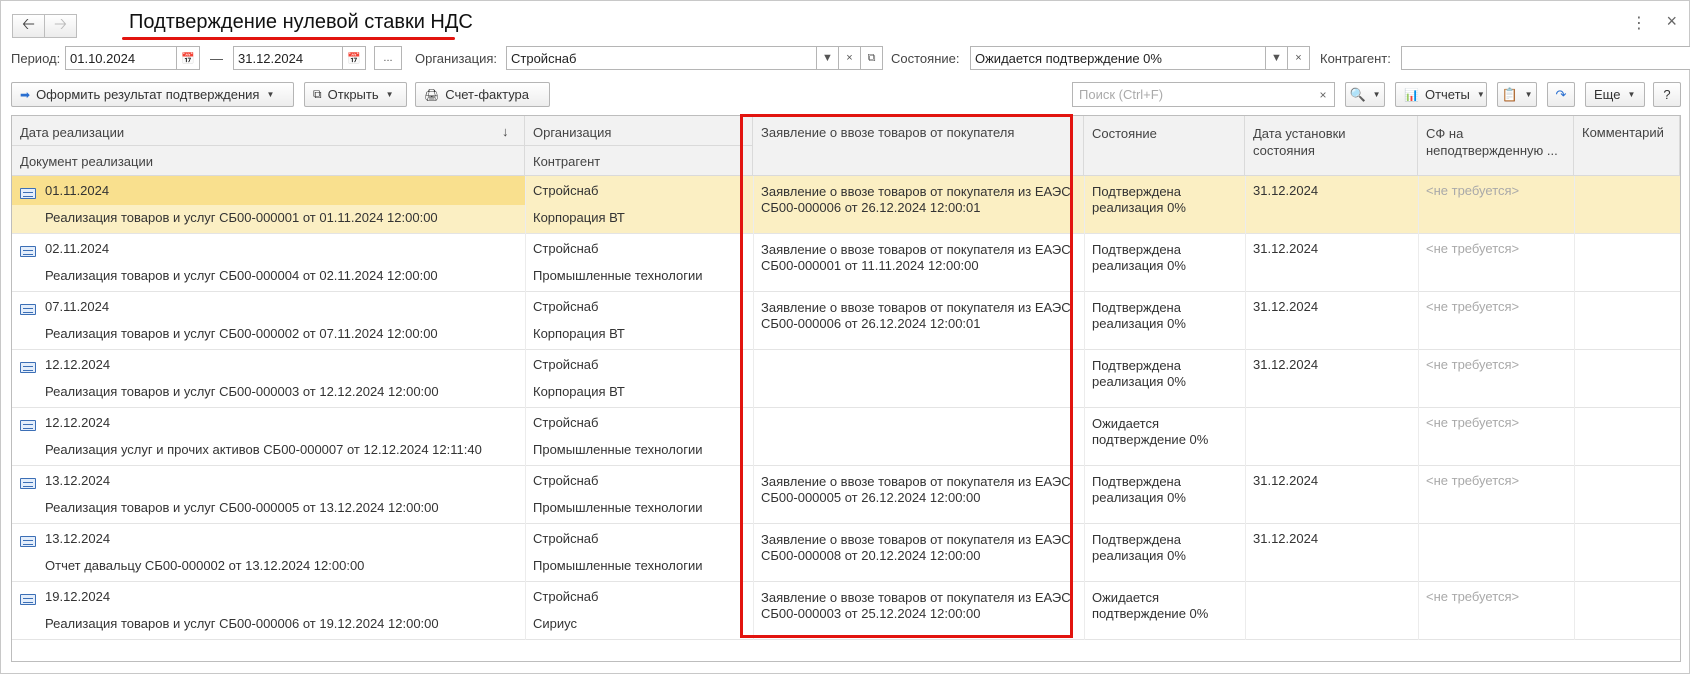  Describe the element at coordinates (354, 58) in the screenshot. I see `calendar-to-button: 📅` at that location.